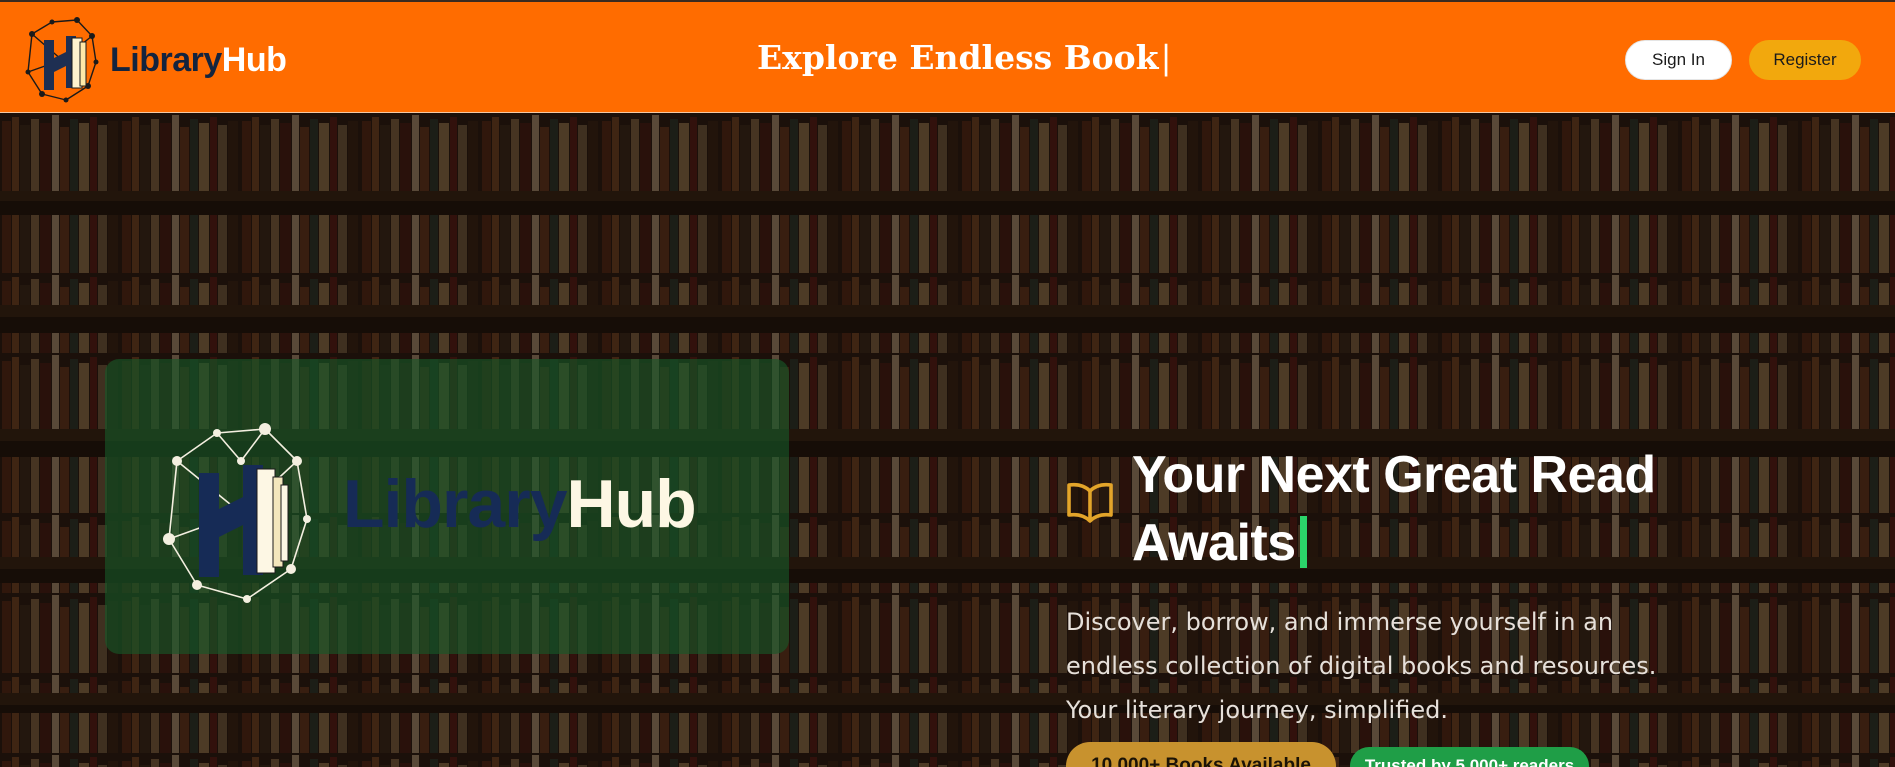 The image size is (1895, 767). Describe the element at coordinates (1201, 761) in the screenshot. I see `books-available-text: 10,000+ Books Available` at that location.